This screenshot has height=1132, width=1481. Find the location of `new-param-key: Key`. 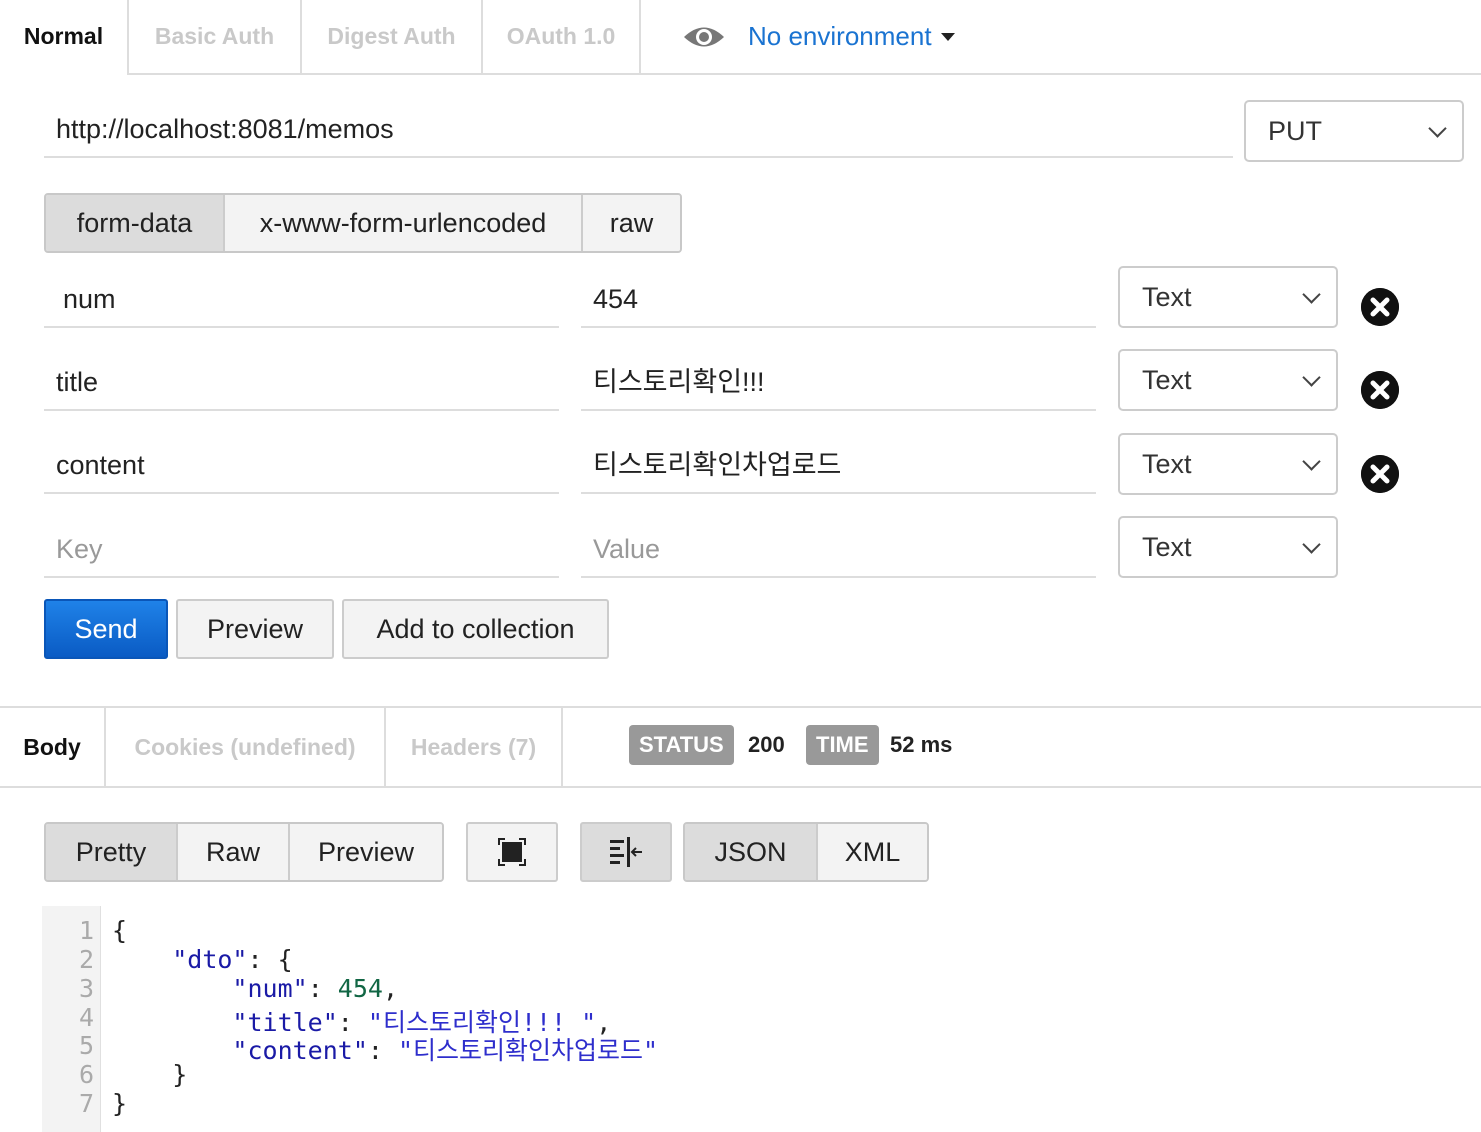

new-param-key: Key is located at coordinates (301, 549).